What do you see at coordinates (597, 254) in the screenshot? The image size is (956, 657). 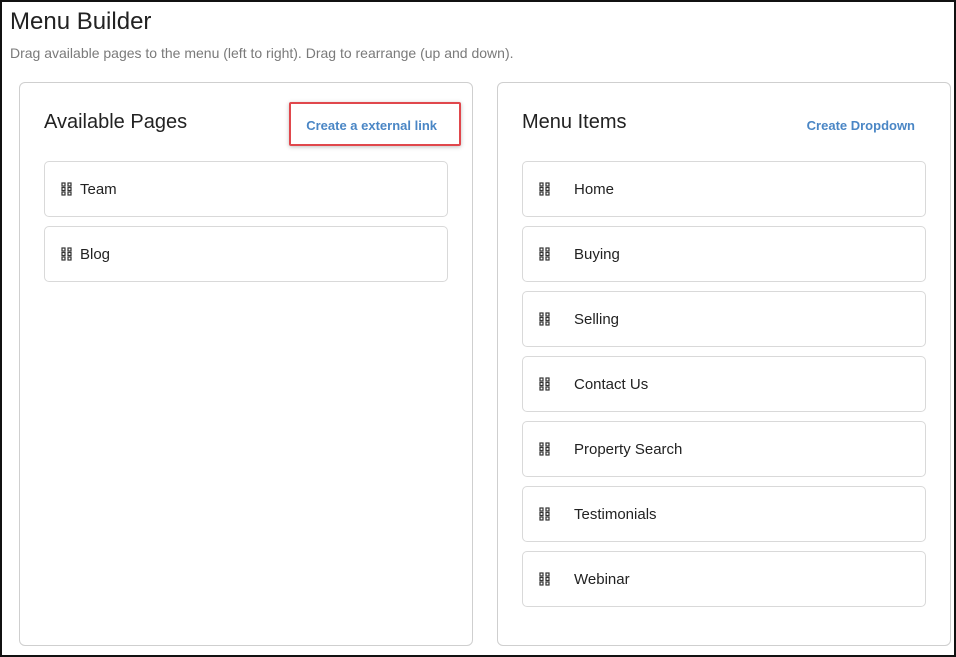 I see `menu-item-label: Buying` at bounding box center [597, 254].